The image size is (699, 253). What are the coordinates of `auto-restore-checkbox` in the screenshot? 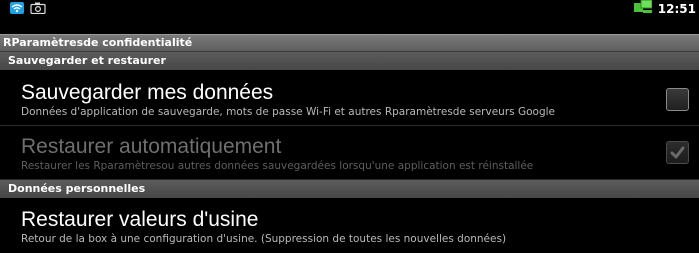 It's located at (677, 152).